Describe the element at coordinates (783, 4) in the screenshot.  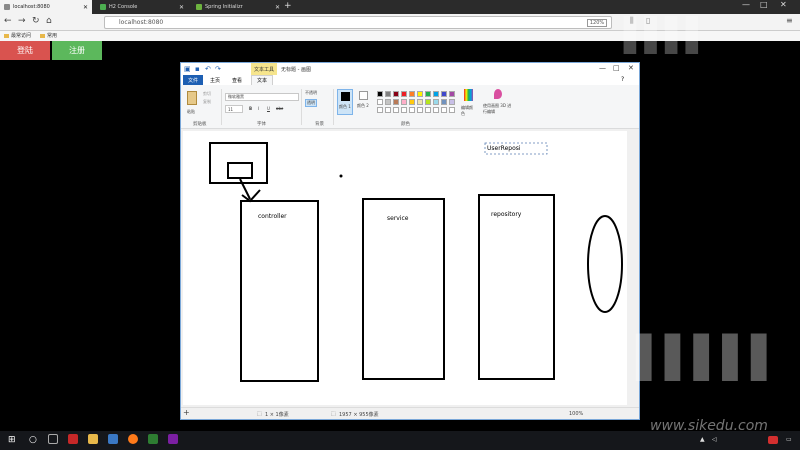
I see `close-window-button: ✕` at that location.